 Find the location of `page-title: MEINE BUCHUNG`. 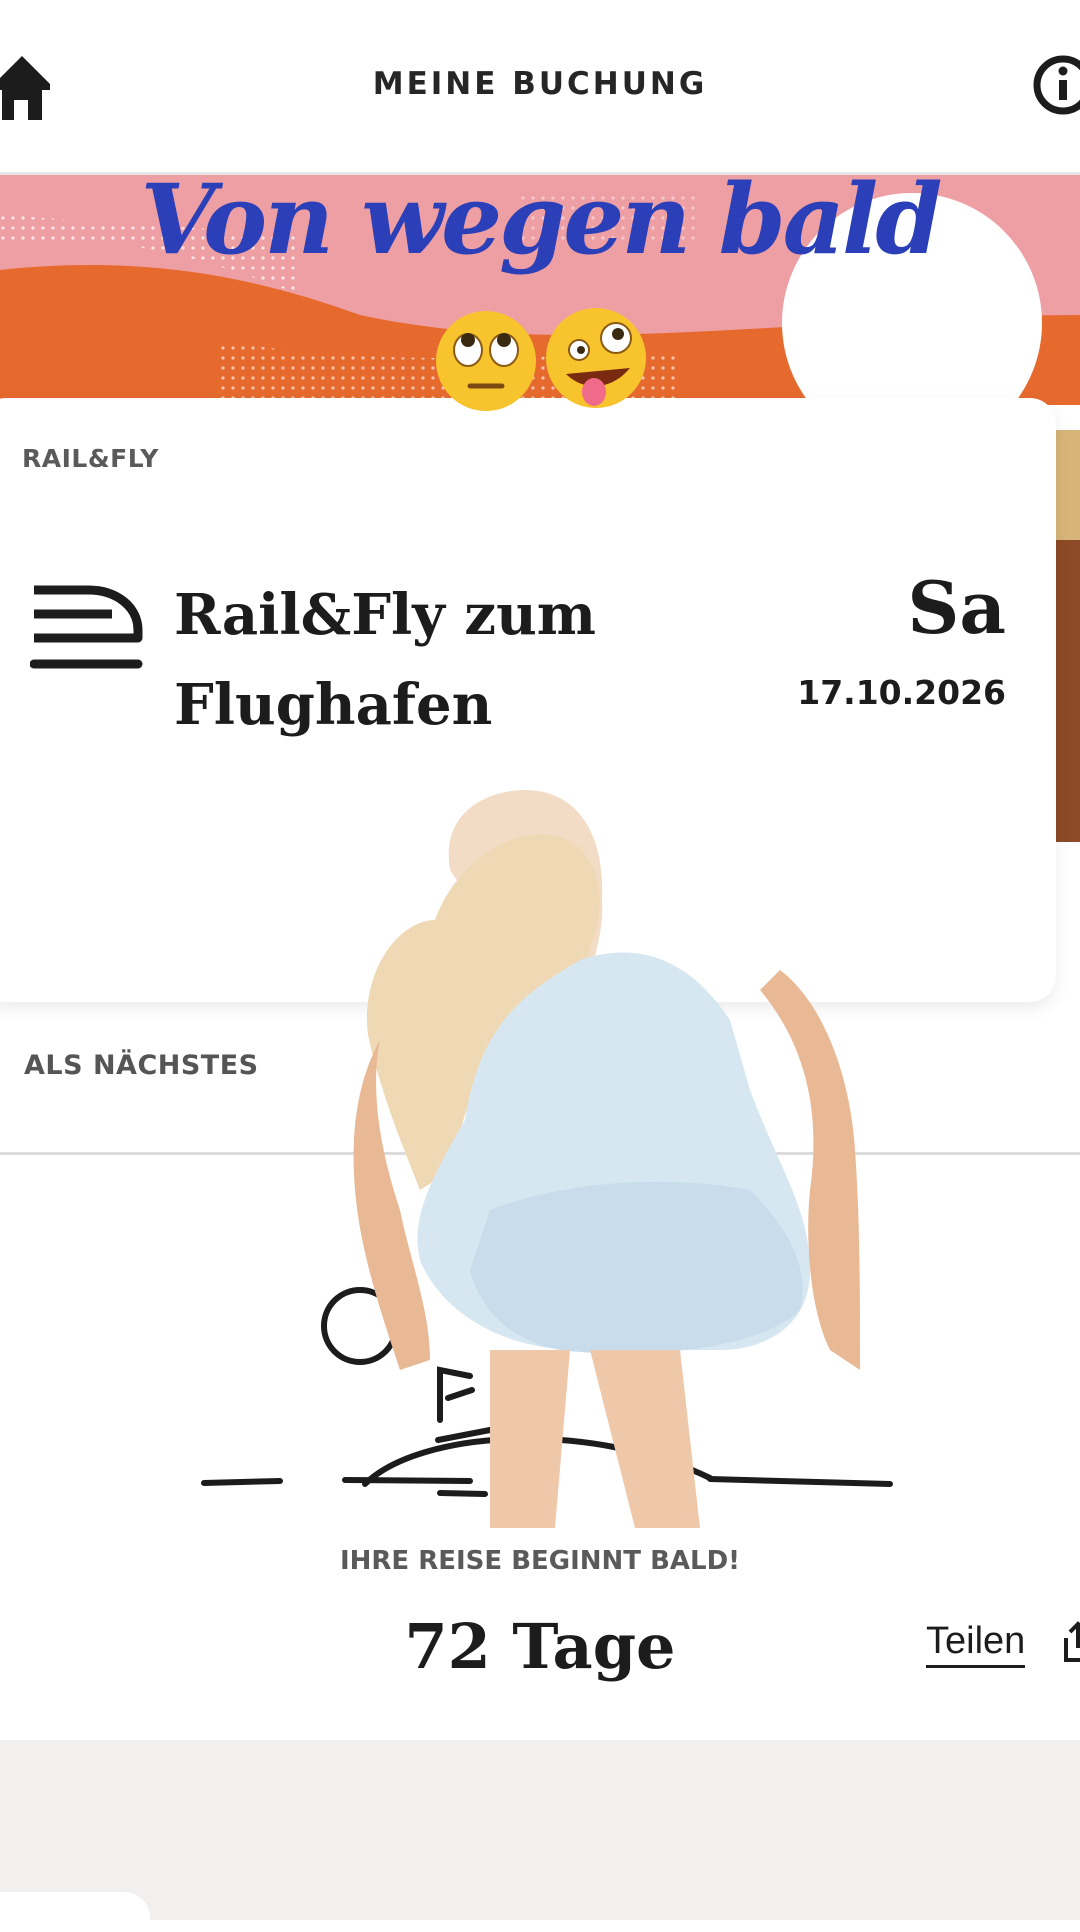

page-title: MEINE BUCHUNG is located at coordinates (540, 84).